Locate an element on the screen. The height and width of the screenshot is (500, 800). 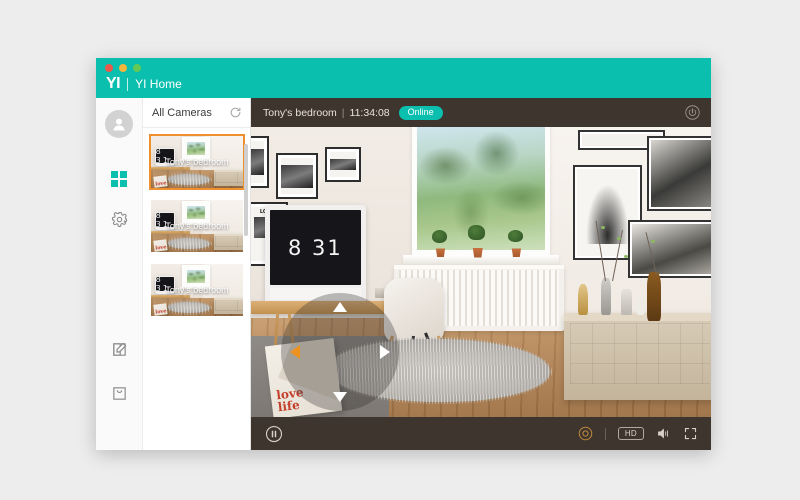
player-camera-name: Tony's bedroom is located at coordinates (300, 112).